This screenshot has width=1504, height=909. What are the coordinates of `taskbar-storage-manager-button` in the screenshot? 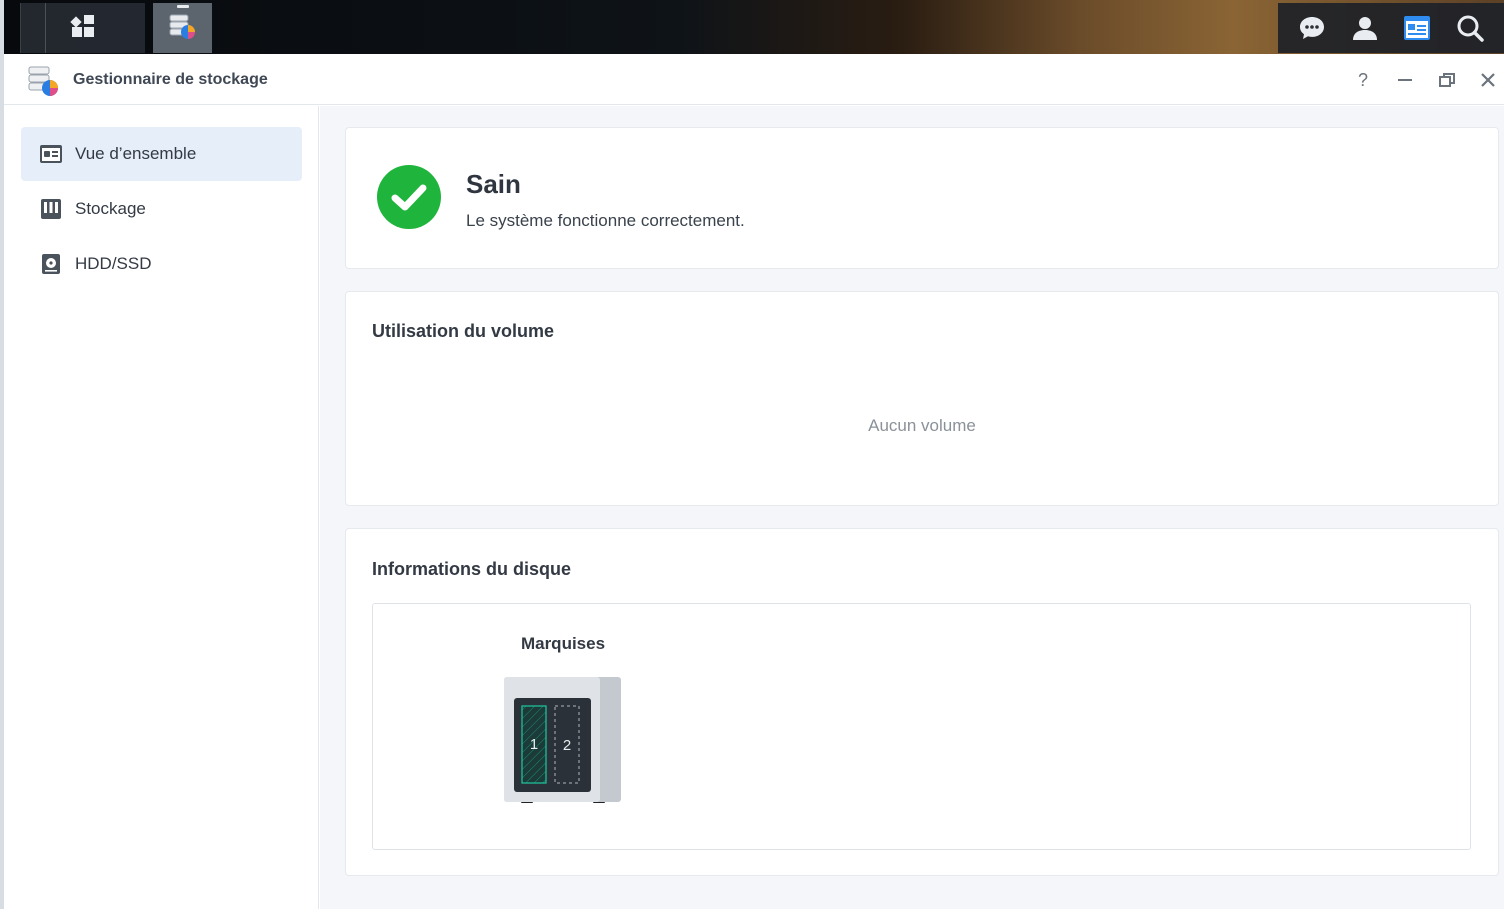 It's located at (182, 28).